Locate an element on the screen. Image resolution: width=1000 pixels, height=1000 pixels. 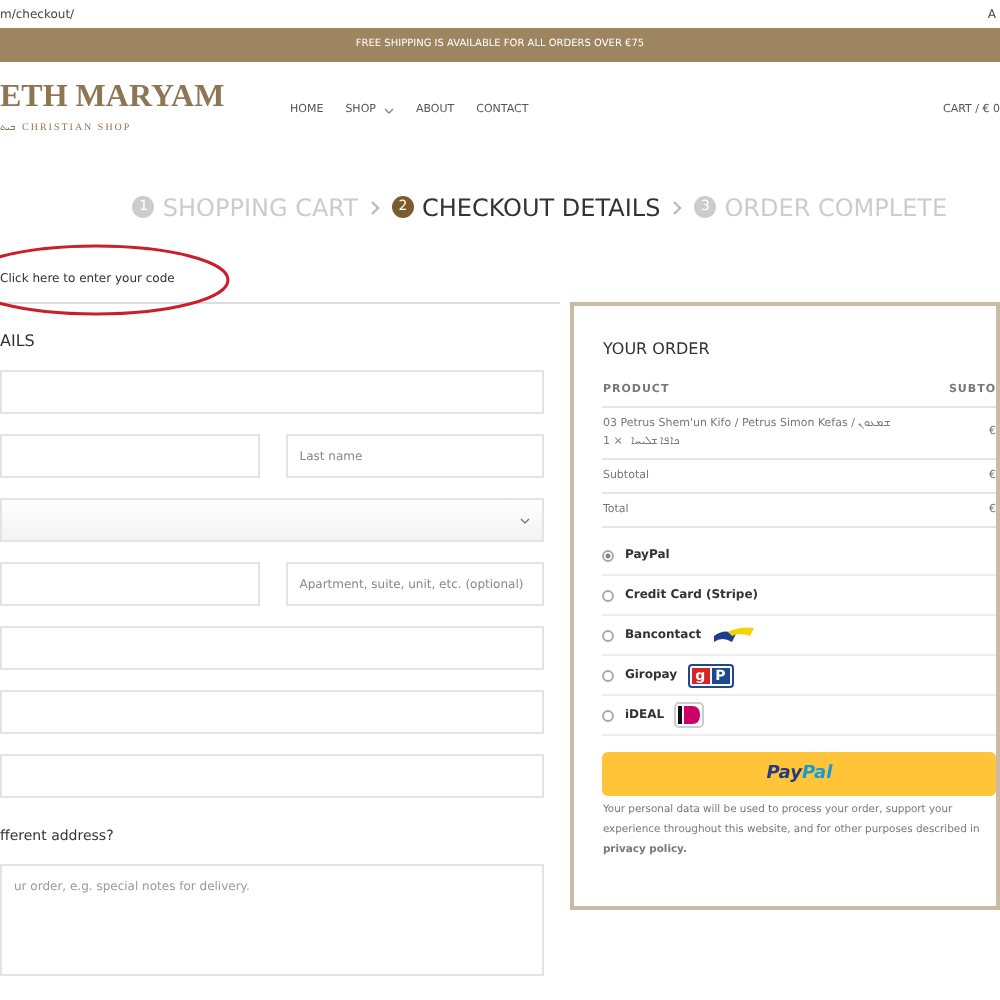
step-label: CHECKOUT DETAILS is located at coordinates (541, 208).